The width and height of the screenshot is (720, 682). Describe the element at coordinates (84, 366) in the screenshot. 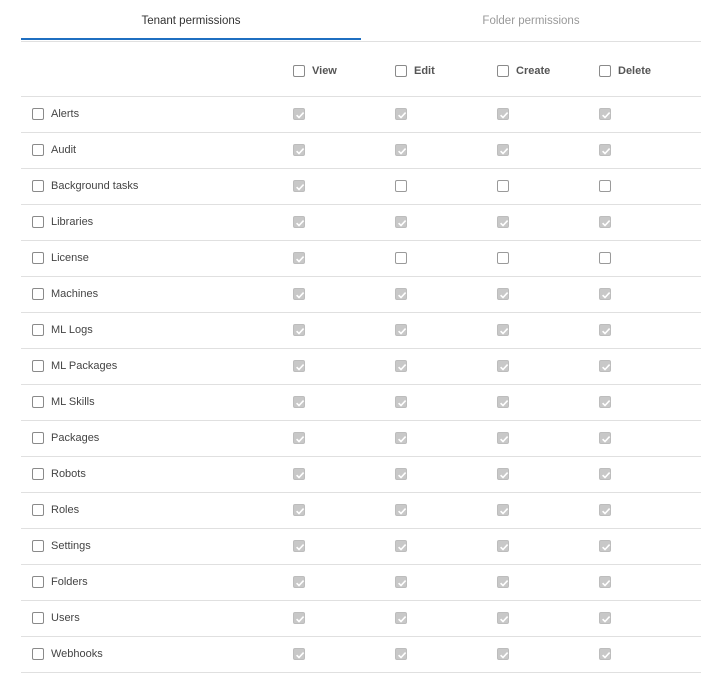

I see `permission-name: ML Packages` at that location.